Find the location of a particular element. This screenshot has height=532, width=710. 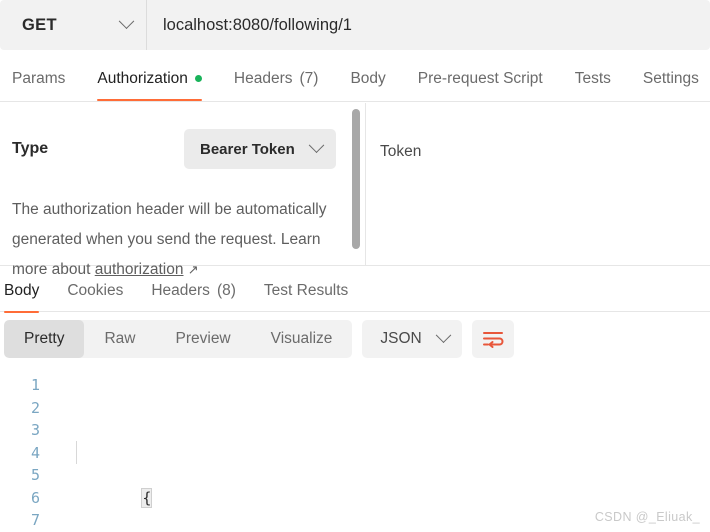

view-mode-pretty: Pretty is located at coordinates (44, 339).